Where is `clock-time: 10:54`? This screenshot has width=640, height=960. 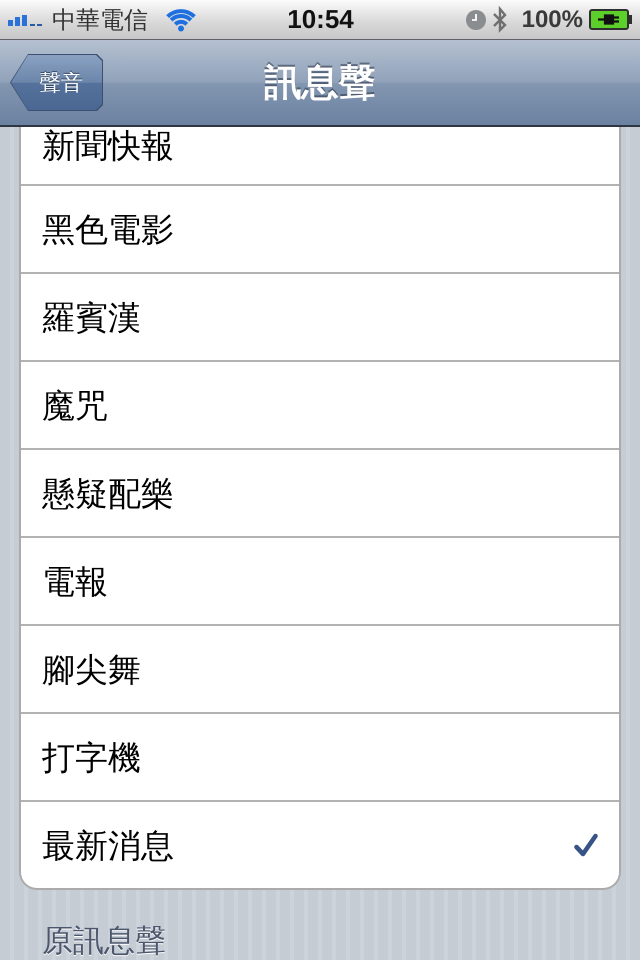 clock-time: 10:54 is located at coordinates (320, 19).